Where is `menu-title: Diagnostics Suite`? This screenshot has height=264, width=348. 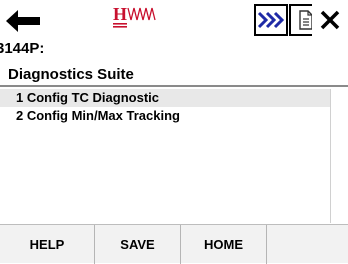
menu-title: Diagnostics Suite is located at coordinates (71, 74).